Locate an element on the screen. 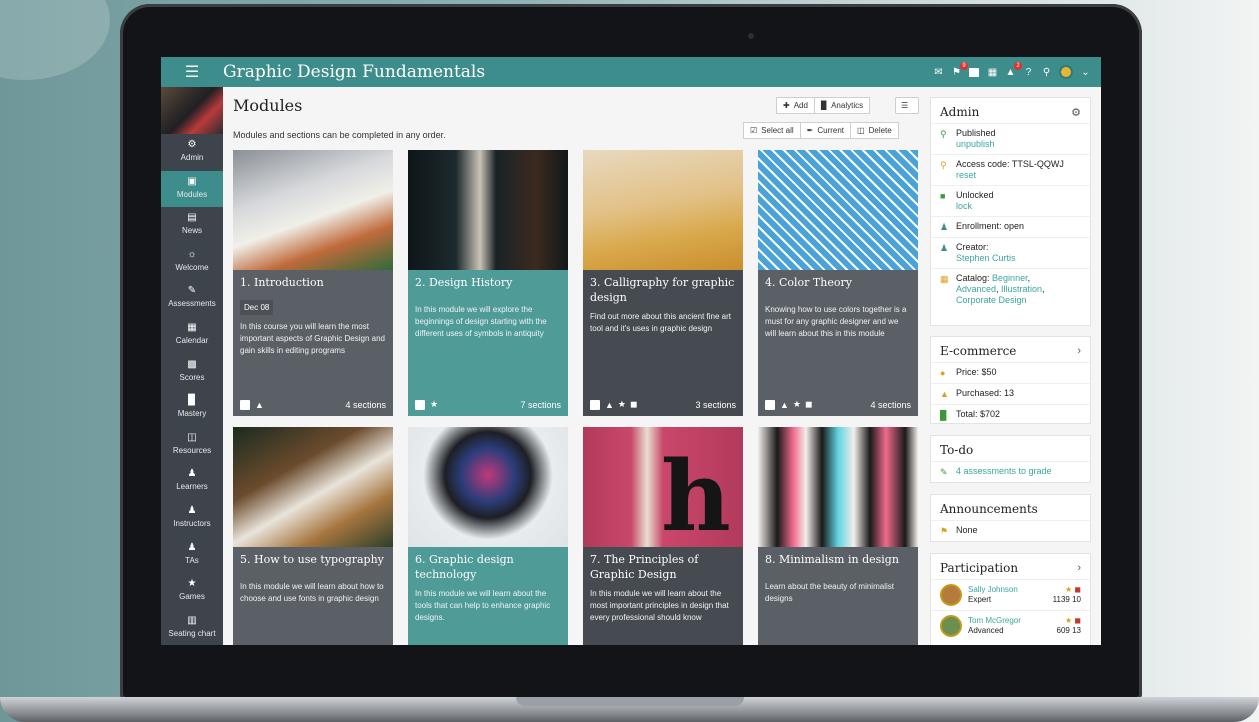 This screenshot has height=722, width=1259. purchased-row: ▲ Purchased: 13 is located at coordinates (1010, 393).